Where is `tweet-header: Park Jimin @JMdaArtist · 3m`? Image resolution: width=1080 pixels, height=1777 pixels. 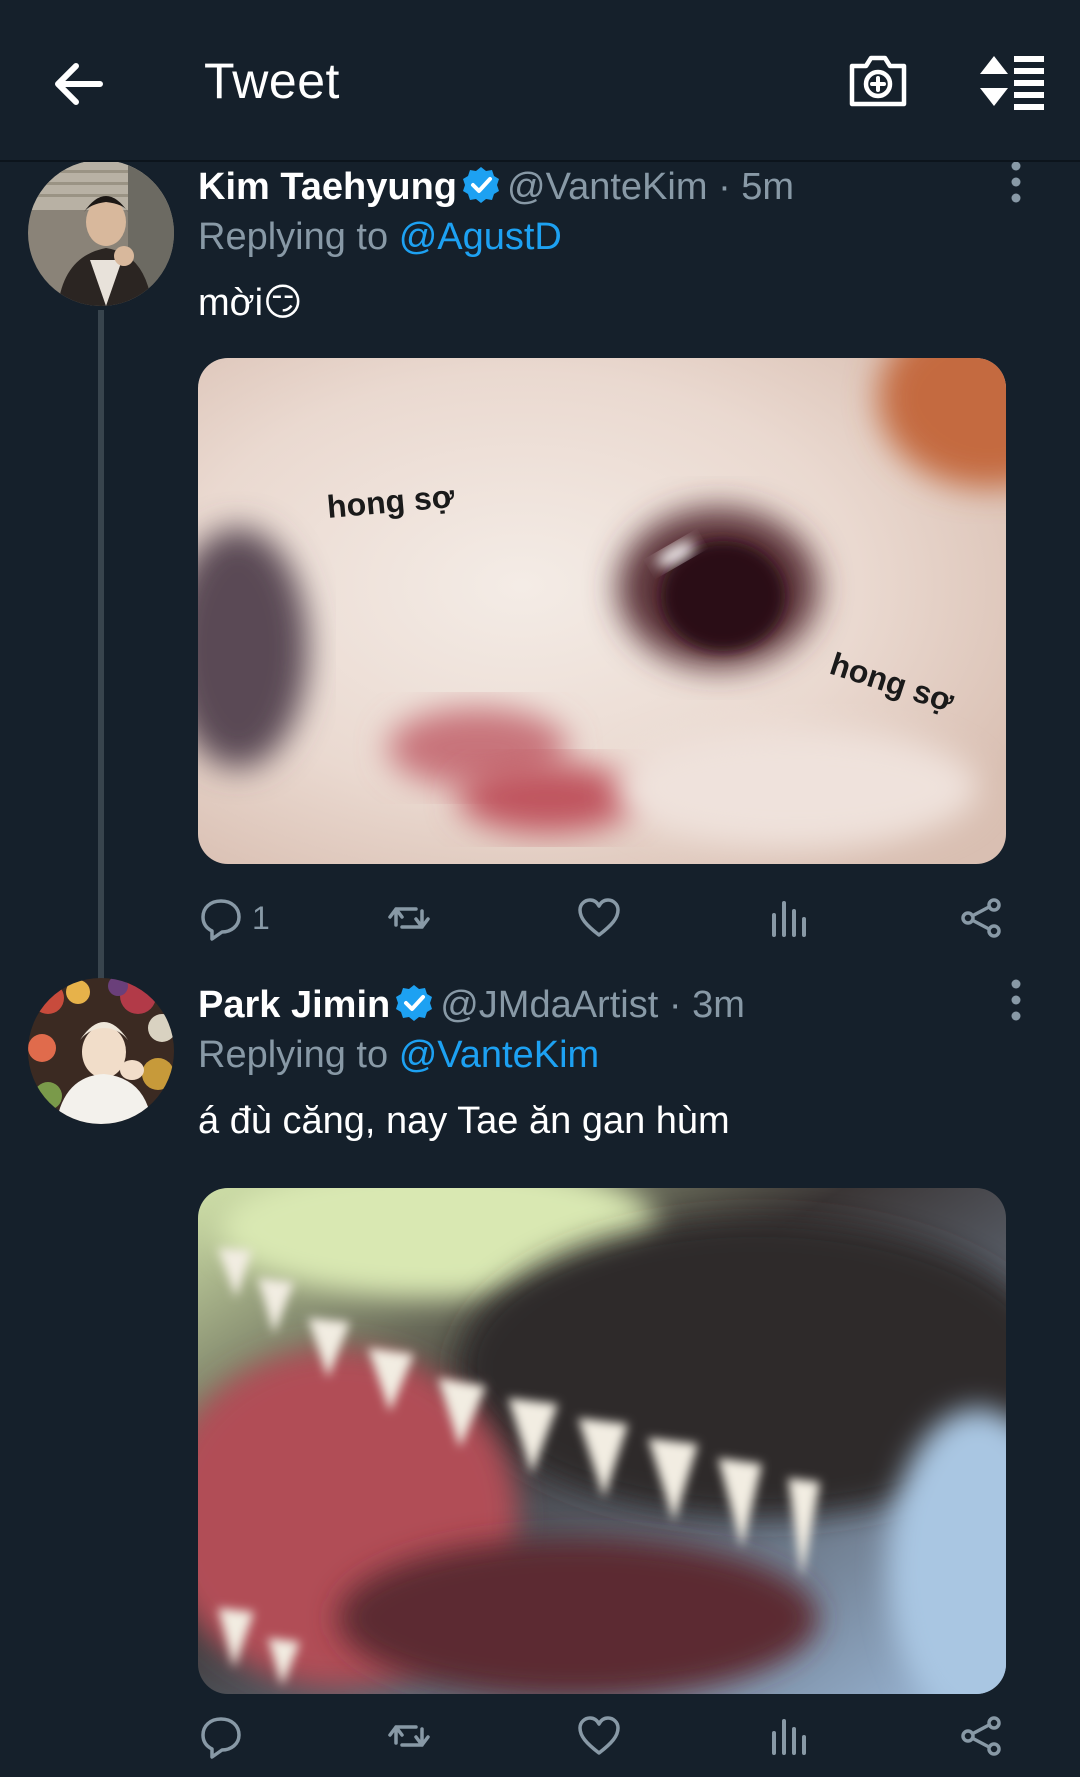
tweet-header: Park Jimin @JMdaArtist · 3m is located at coordinates (619, 1005).